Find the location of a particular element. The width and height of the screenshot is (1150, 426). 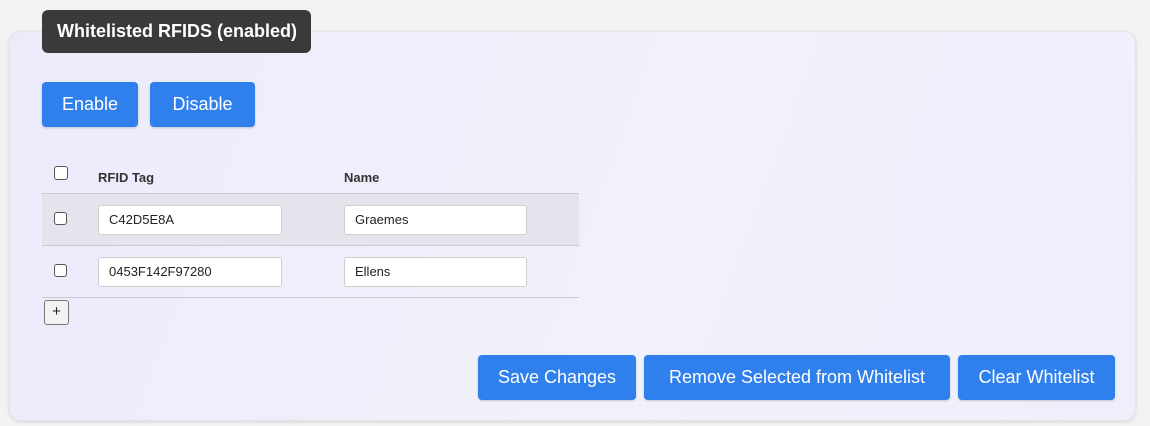

clear-whitelist-button: Clear Whitelist is located at coordinates (1036, 377).